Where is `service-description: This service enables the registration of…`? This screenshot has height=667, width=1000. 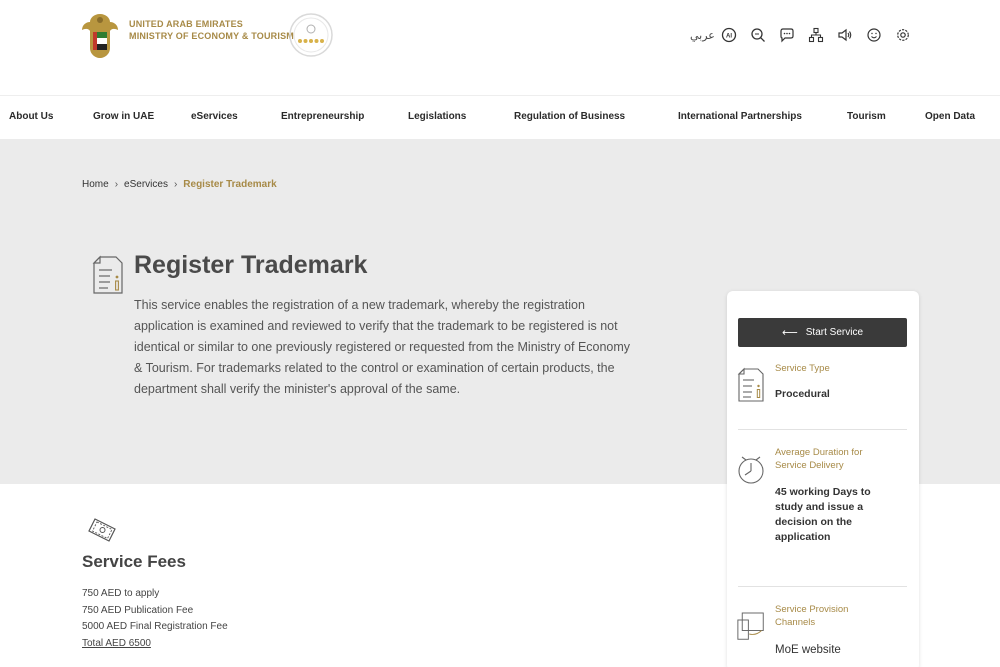 service-description: This service enables the registration of… is located at coordinates (382, 347).